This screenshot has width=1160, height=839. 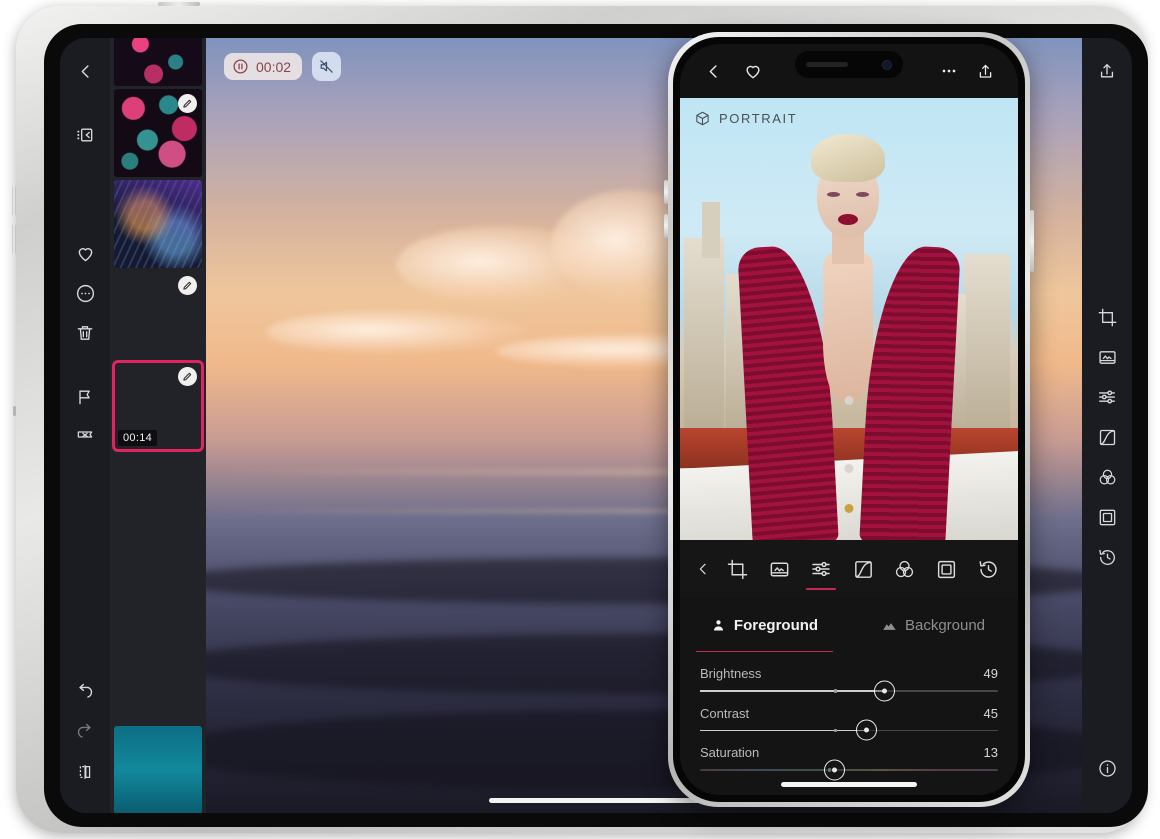 What do you see at coordinates (1107, 557) in the screenshot?
I see `history-tool` at bounding box center [1107, 557].